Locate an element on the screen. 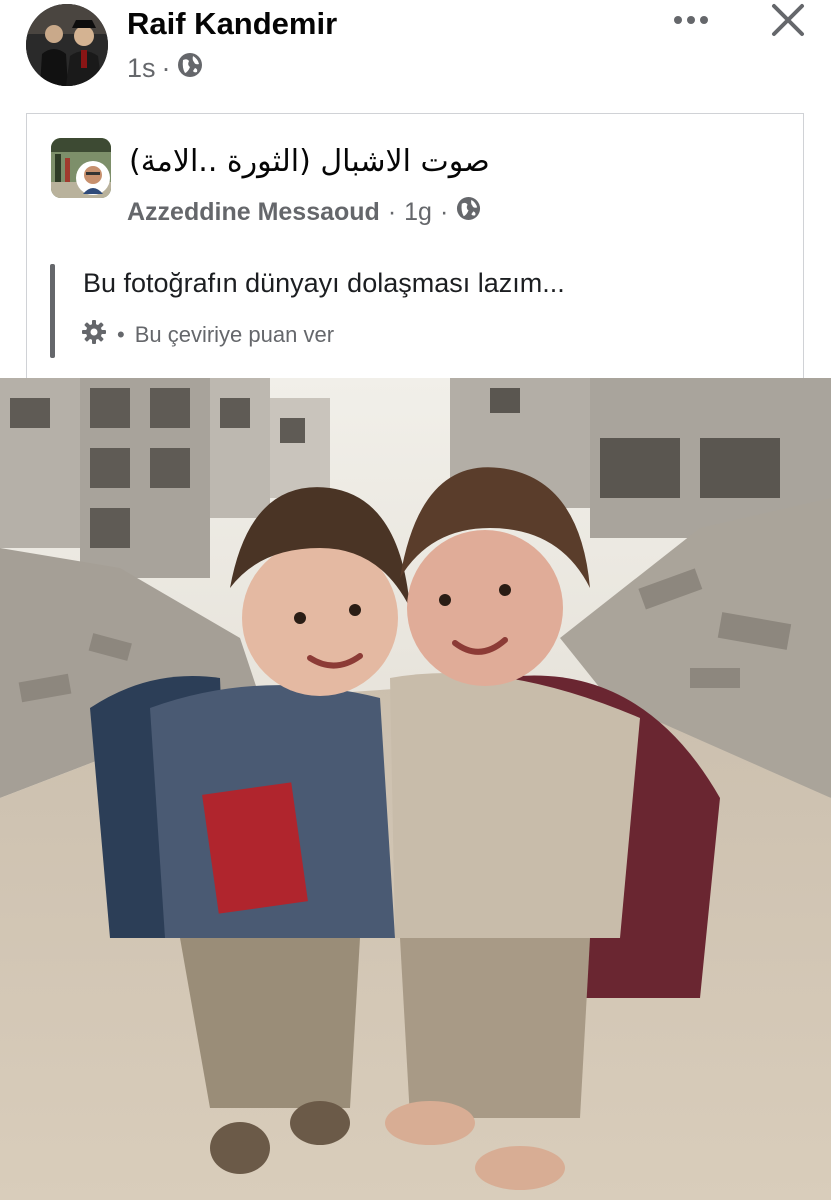 The image size is (831, 1200). shared-author: Azzeddine Messaoud is located at coordinates (253, 212).